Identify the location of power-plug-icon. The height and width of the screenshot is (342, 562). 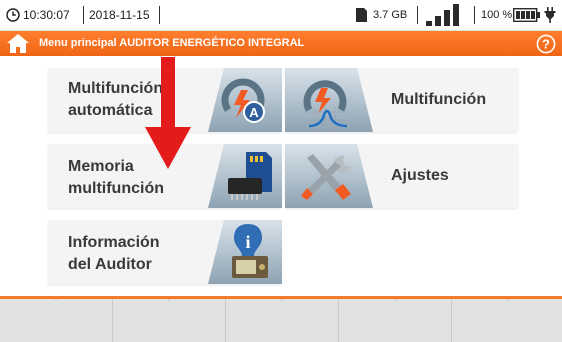
(550, 15).